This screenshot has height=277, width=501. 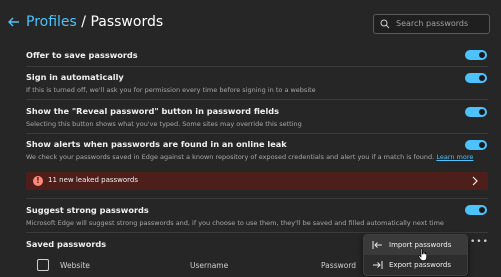 I want to click on leaked-passwords-banner: ! 11 new leaked passwords, so click(x=257, y=181).